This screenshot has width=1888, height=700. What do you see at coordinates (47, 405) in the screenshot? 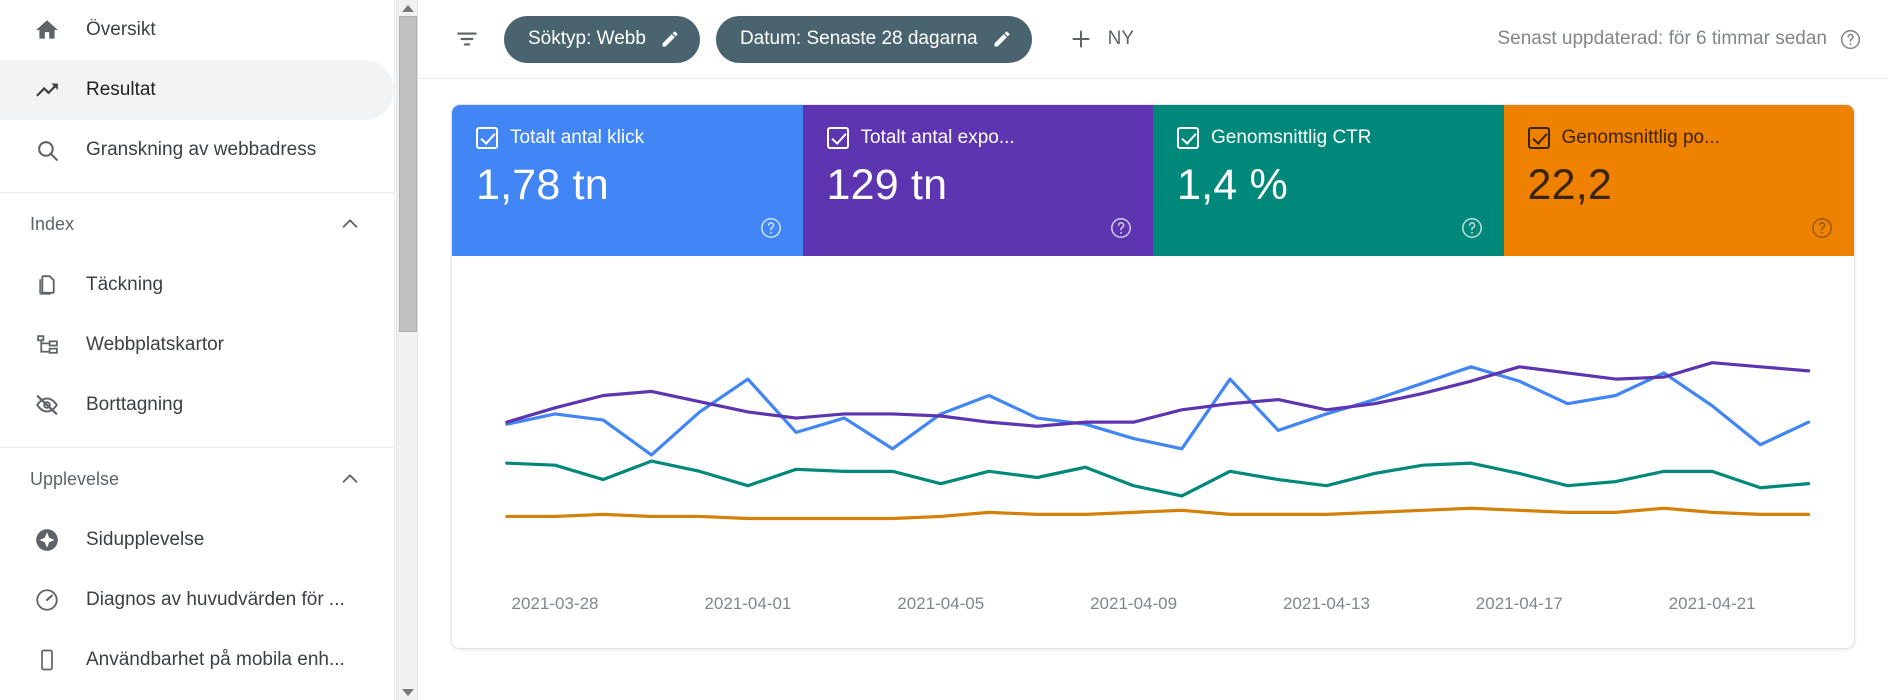
I see `eye-off-icon` at bounding box center [47, 405].